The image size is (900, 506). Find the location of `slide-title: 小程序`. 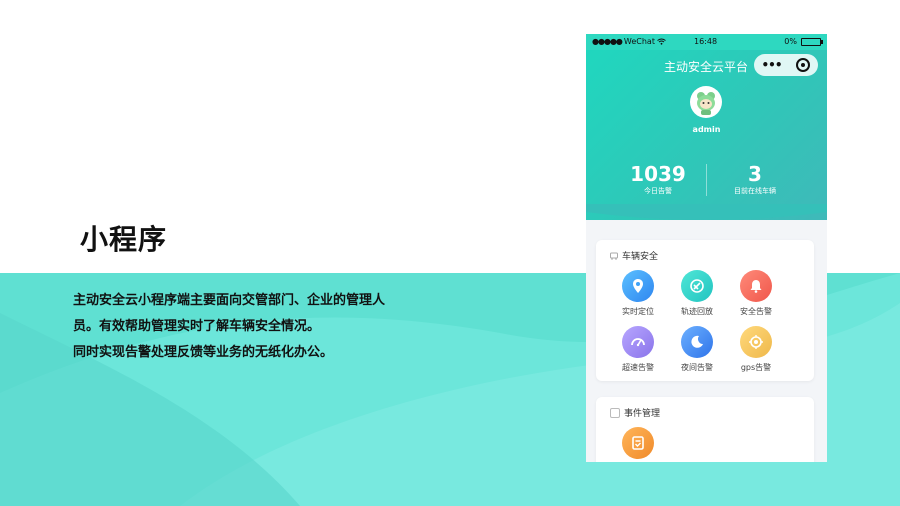

slide-title: 小程序 is located at coordinates (124, 239).